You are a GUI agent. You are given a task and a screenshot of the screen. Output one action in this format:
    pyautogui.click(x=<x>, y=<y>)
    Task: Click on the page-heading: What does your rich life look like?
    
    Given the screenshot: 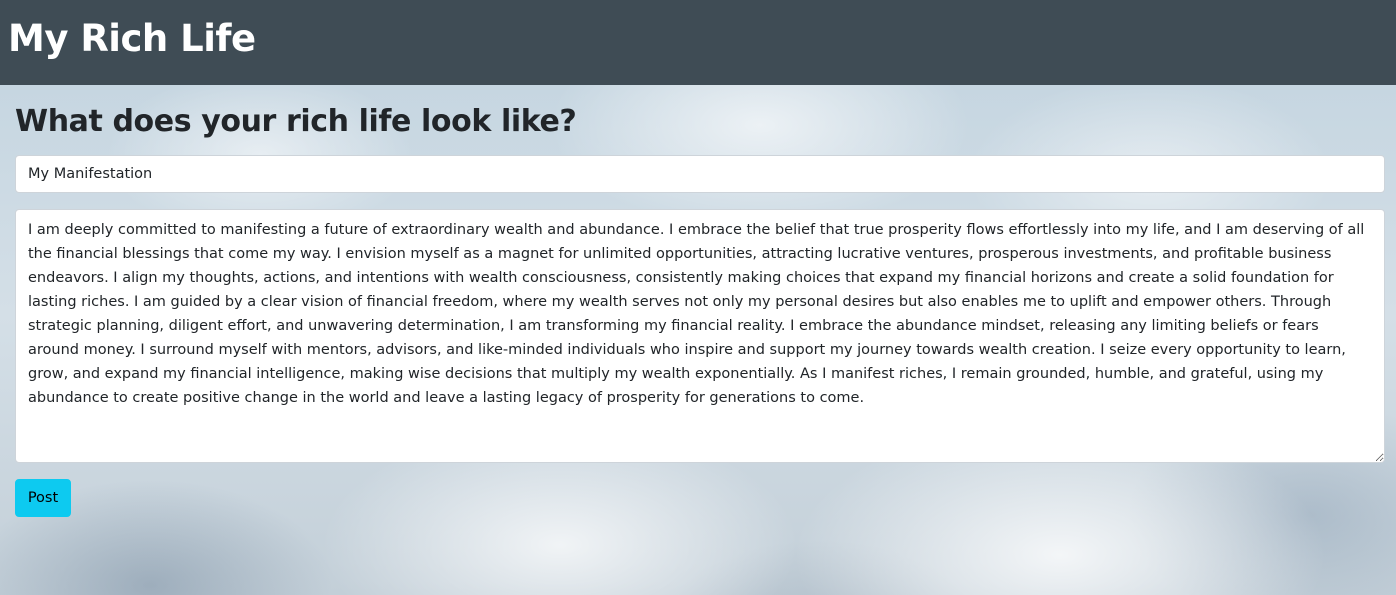 What is the action you would take?
    pyautogui.click(x=296, y=121)
    